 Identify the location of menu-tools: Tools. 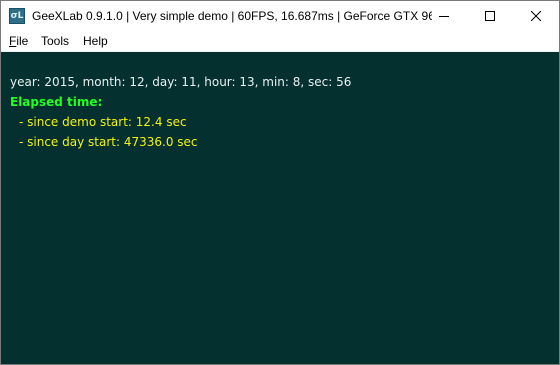
(55, 41).